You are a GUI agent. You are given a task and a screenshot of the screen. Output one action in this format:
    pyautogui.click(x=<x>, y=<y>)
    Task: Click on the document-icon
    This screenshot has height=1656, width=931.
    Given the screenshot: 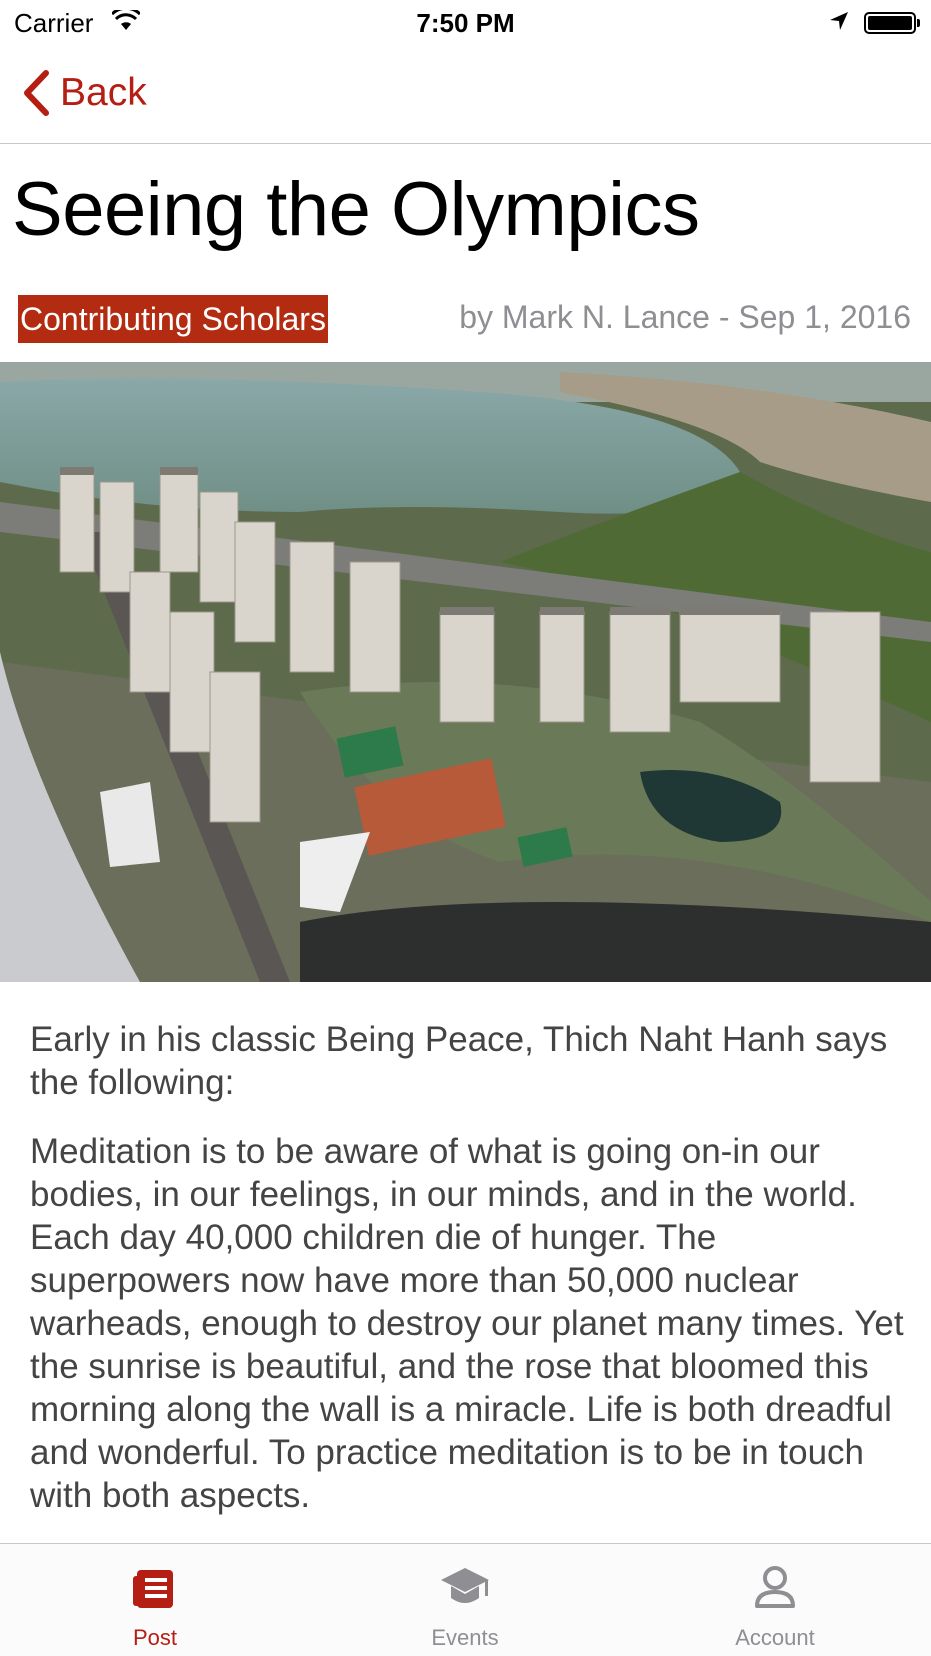 What is the action you would take?
    pyautogui.click(x=155, y=1590)
    